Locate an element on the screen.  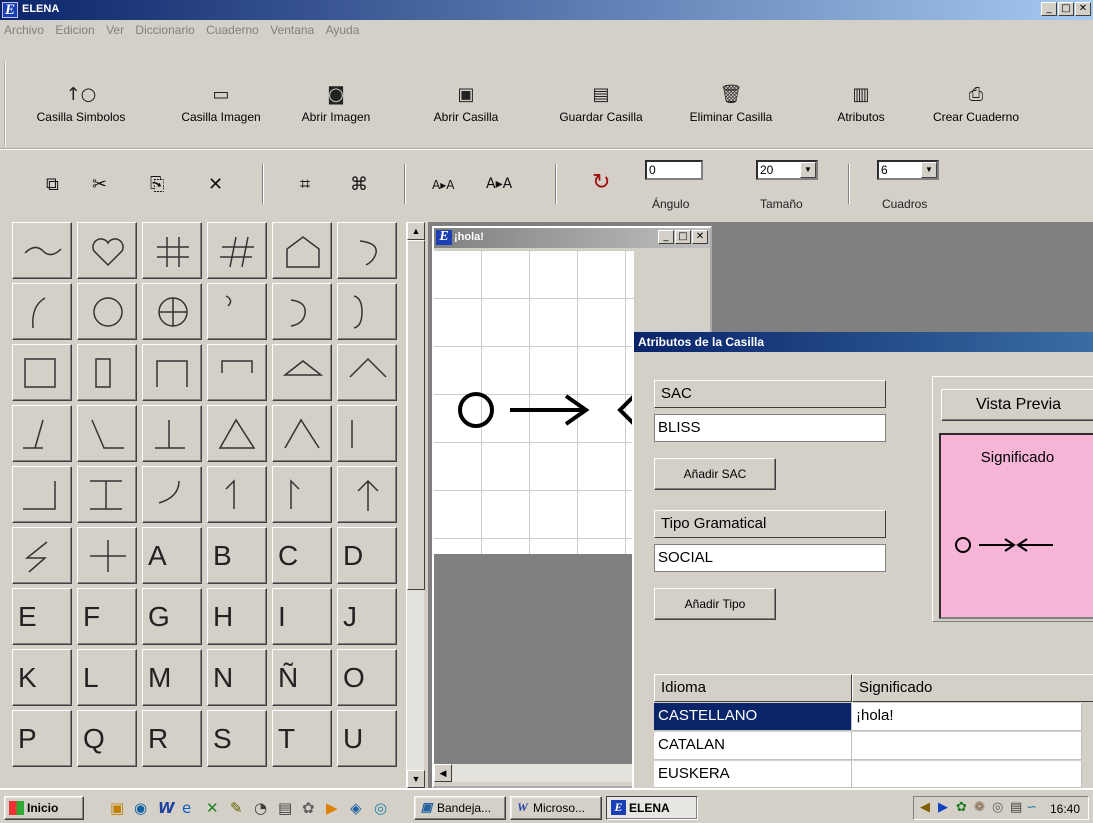
flip-horizontal-icon: ⌗ is located at coordinates (305, 184).